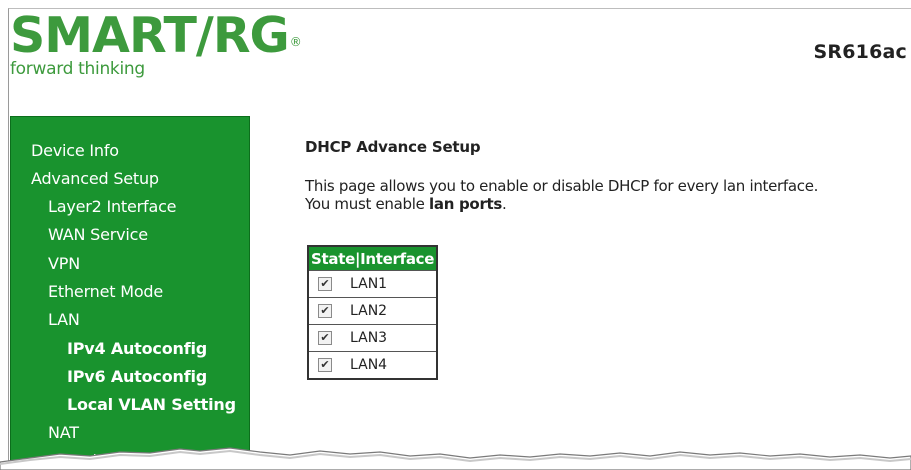  Describe the element at coordinates (325, 284) in the screenshot. I see `lan1-dhcp-checkbox: ✔` at that location.